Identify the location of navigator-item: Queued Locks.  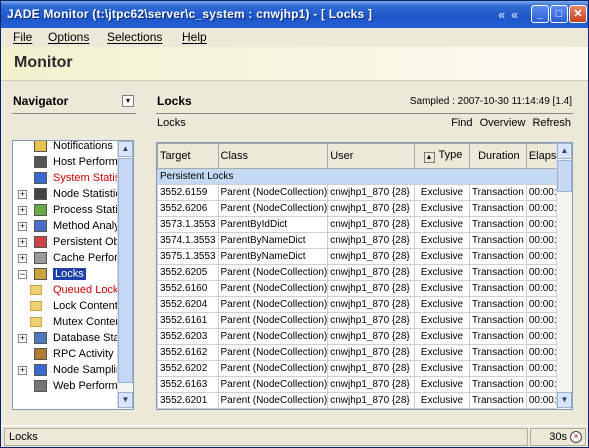
(68, 290).